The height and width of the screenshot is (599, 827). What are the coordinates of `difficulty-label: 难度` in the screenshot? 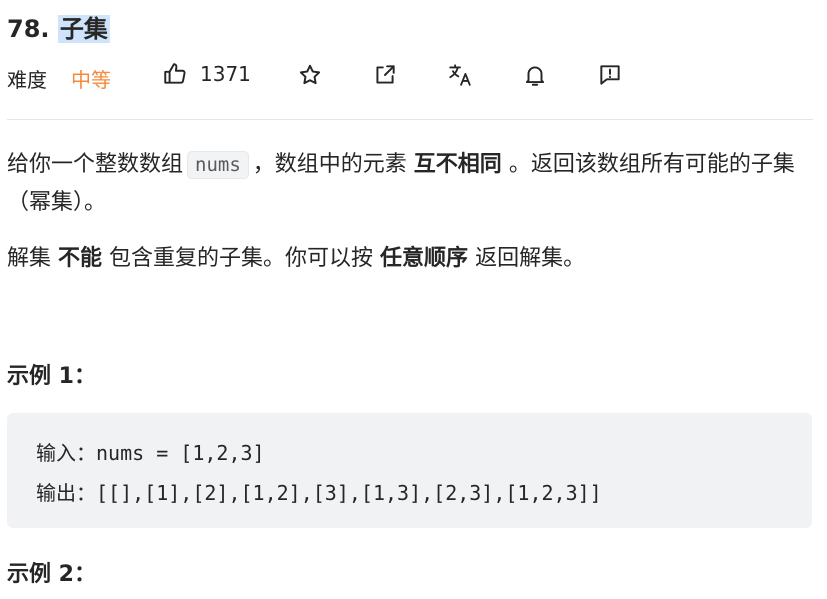 It's located at (27, 80).